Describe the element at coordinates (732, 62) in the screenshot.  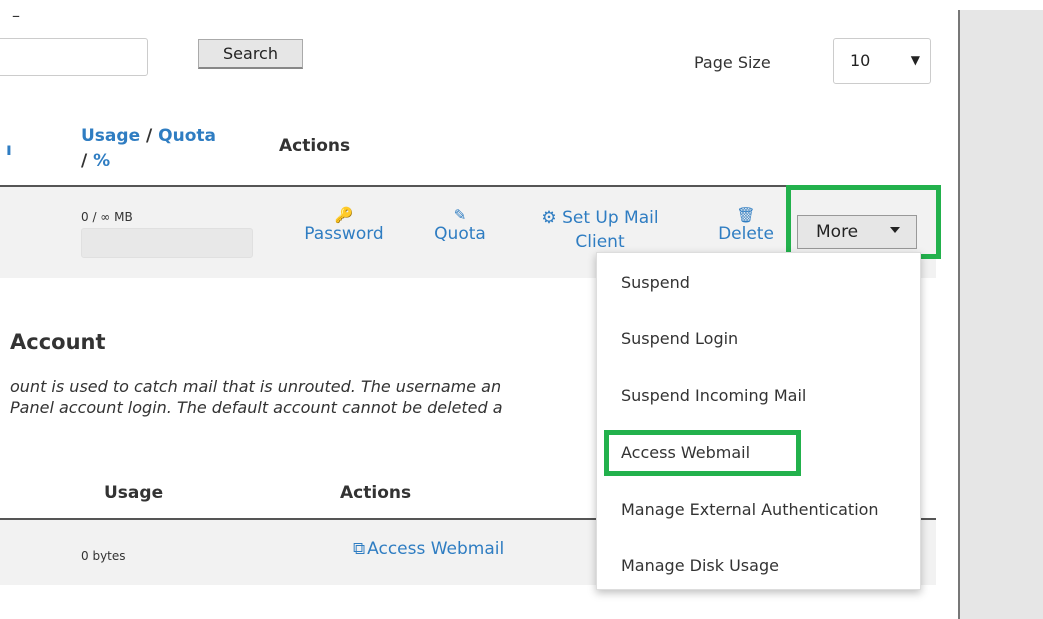
I see `page-size-label: Page Size` at that location.